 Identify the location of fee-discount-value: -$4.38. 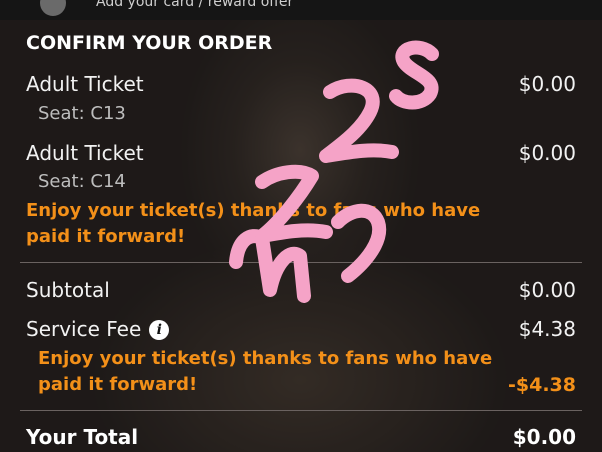
(542, 385).